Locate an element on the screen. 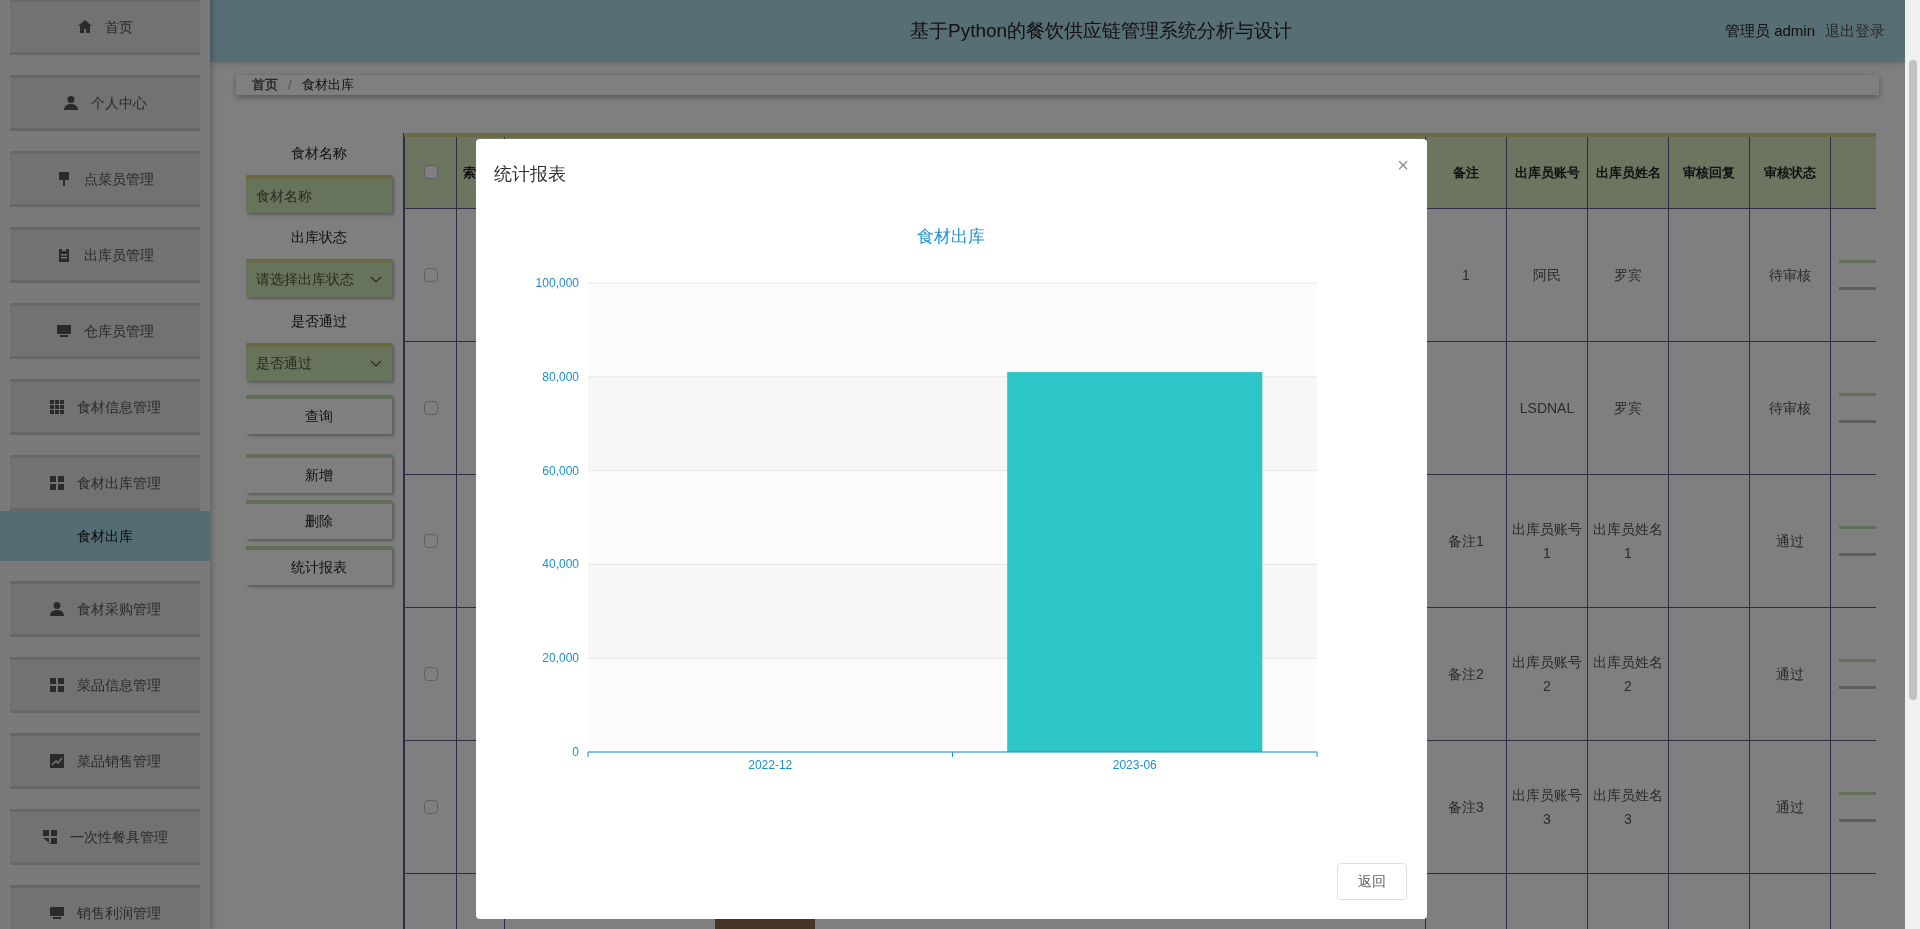  column-header: 出库员账号 is located at coordinates (1547, 172).